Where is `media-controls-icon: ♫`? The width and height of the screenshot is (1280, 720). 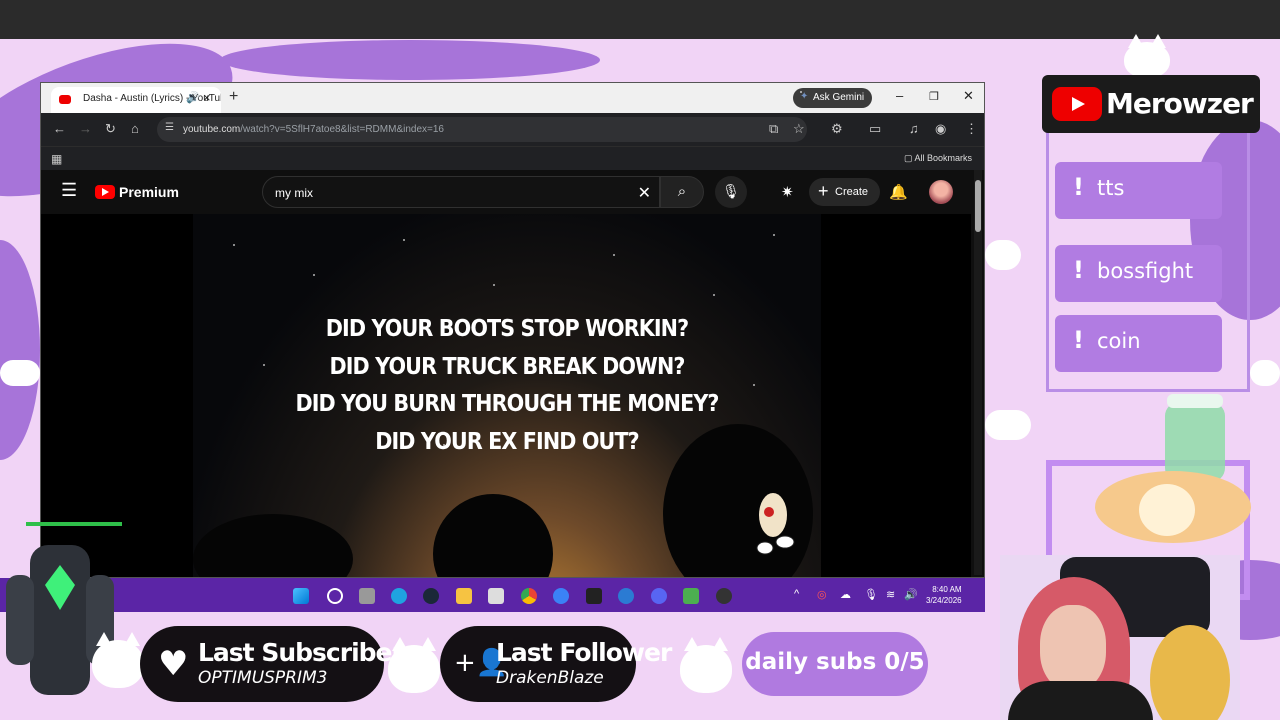
media-controls-icon: ♫ is located at coordinates (914, 128).